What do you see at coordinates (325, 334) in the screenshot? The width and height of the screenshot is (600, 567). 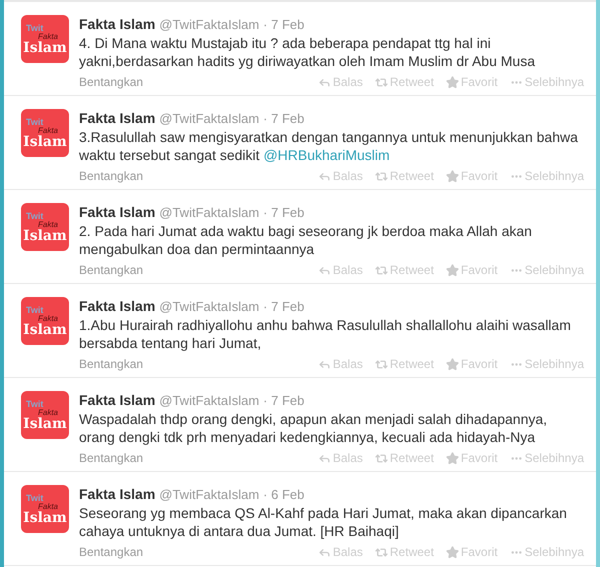 I see `tweet-text: 1.Abu Hurairah radhiyallohu anhu bahwa Rasulullah shallallohu alaihi wasallam bersabda tentang hari Jumat,` at bounding box center [325, 334].